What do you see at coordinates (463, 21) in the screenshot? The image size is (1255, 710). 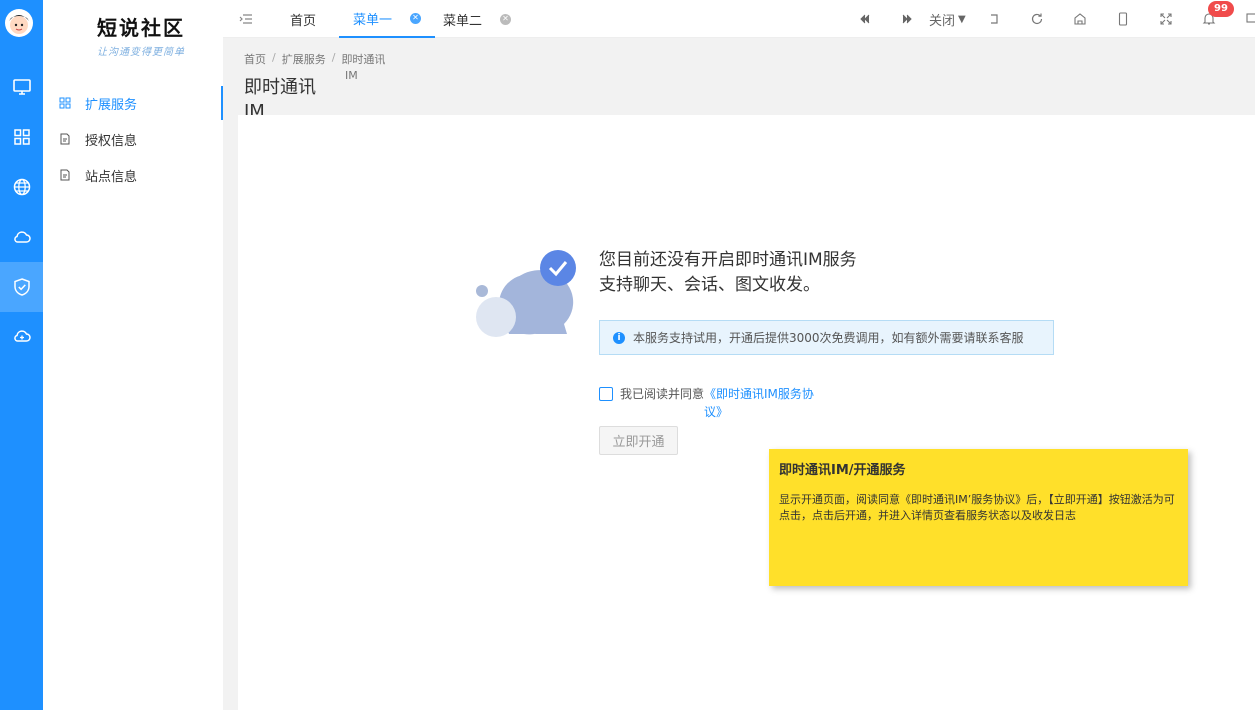 I see `tab-label: 菜单二` at bounding box center [463, 21].